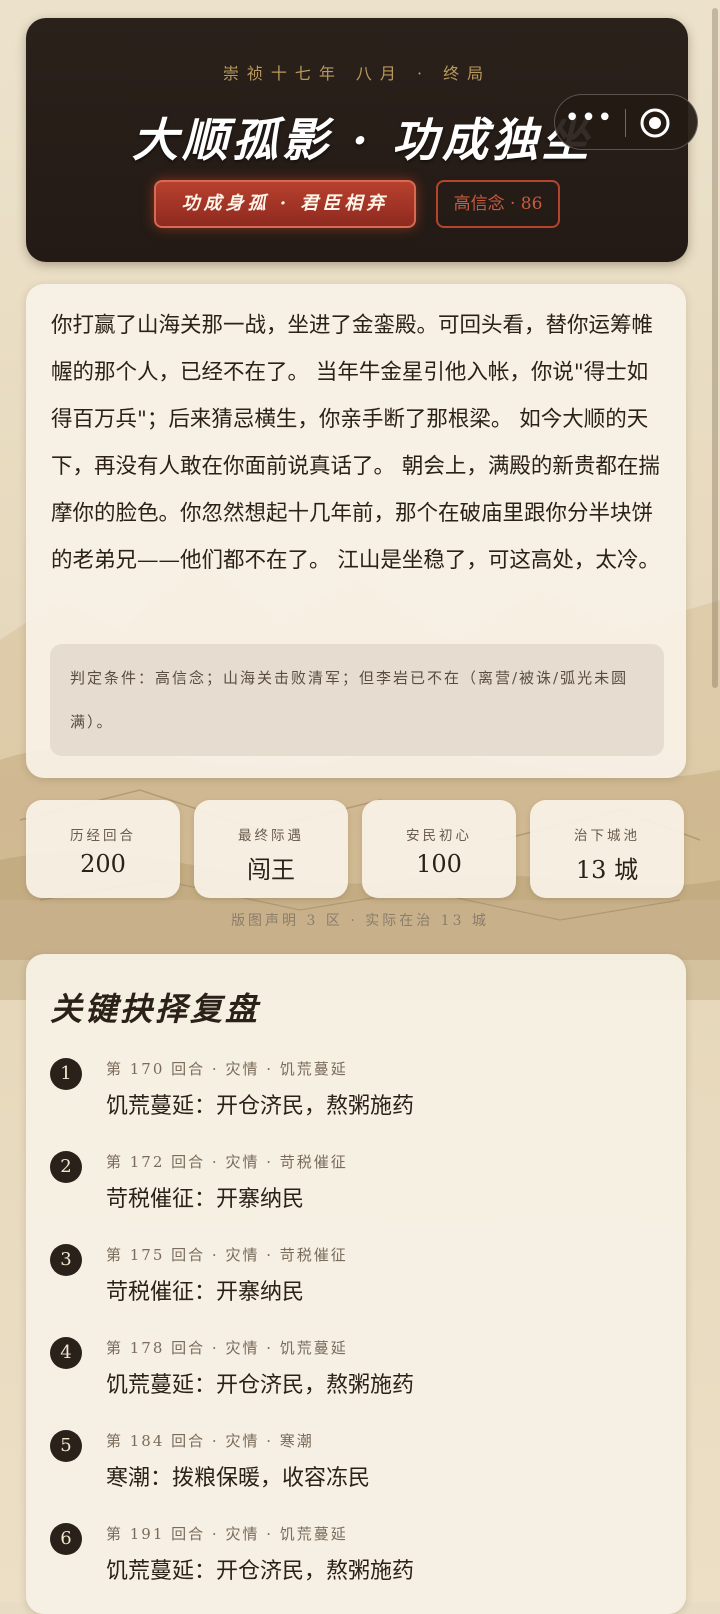 The image size is (720, 1614). I want to click on condition-box: 判定条件：高信念；山海关击败清军；但李岩已不在（离营/被诛/弧光未圆满）。, so click(357, 700).